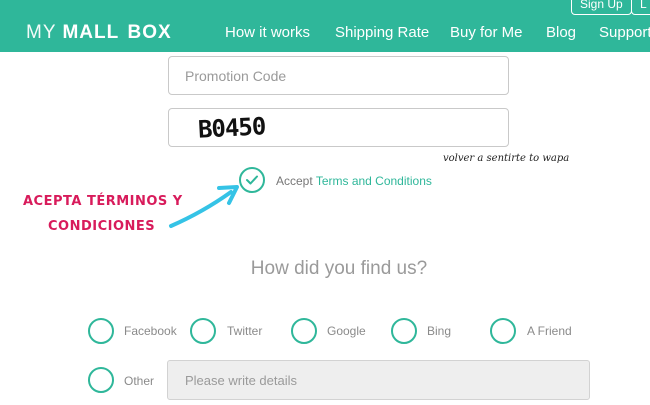 The height and width of the screenshot is (405, 650). Describe the element at coordinates (231, 128) in the screenshot. I see `captcha-text: B0450` at that location.